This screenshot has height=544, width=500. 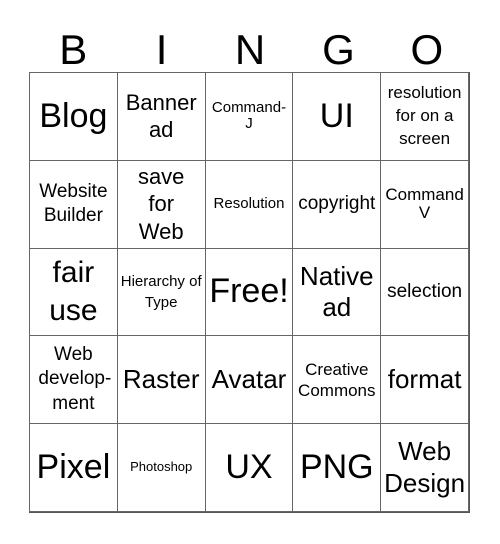 I want to click on cell-text: save for Web, so click(x=161, y=203).